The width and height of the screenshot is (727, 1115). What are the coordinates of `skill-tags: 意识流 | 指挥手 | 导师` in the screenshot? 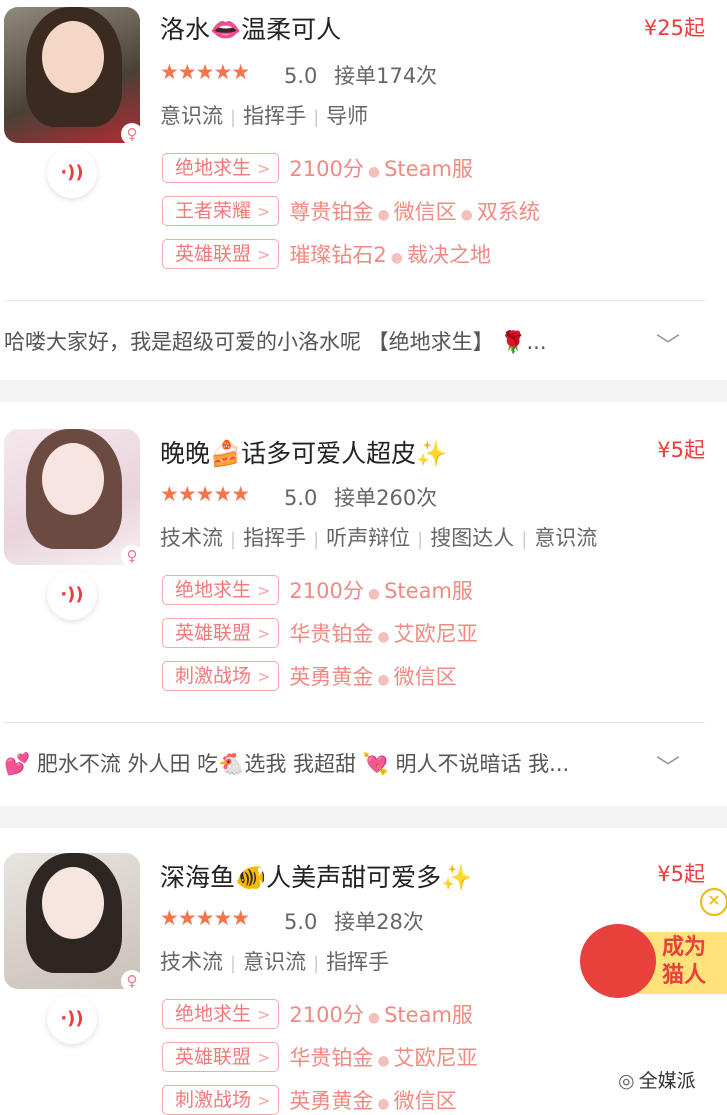 It's located at (264, 116).